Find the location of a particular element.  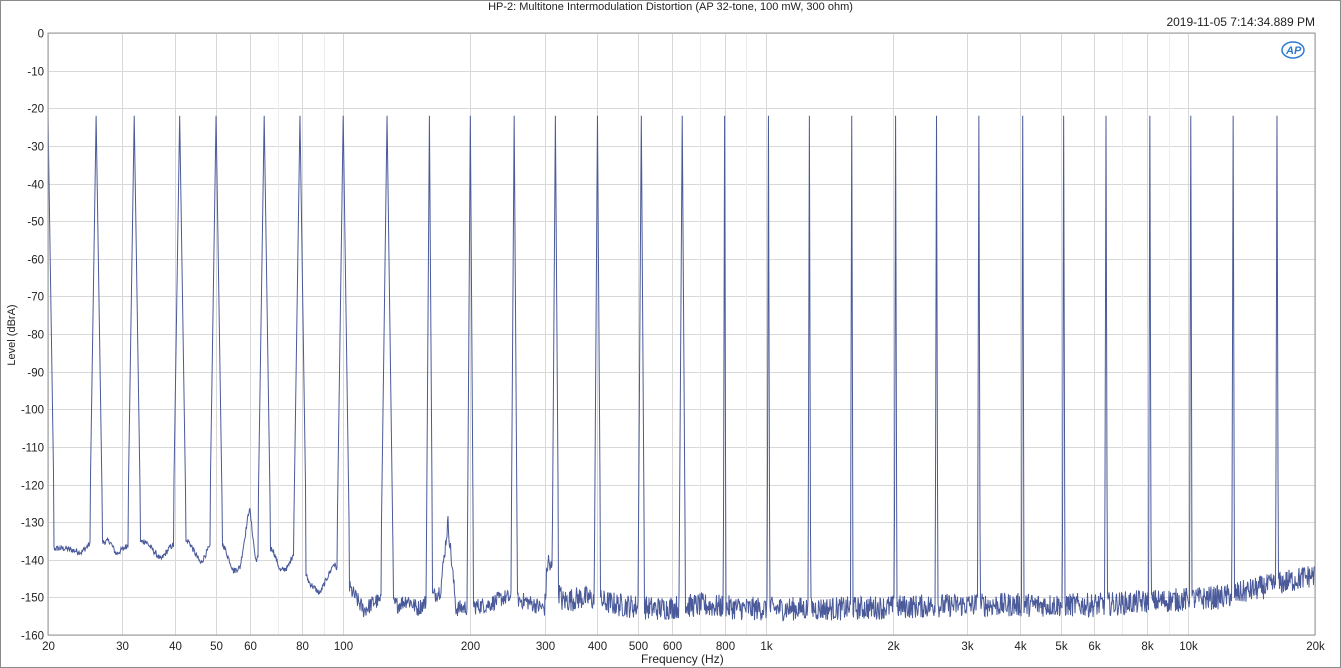

x-tick-label: 80 is located at coordinates (302, 647).